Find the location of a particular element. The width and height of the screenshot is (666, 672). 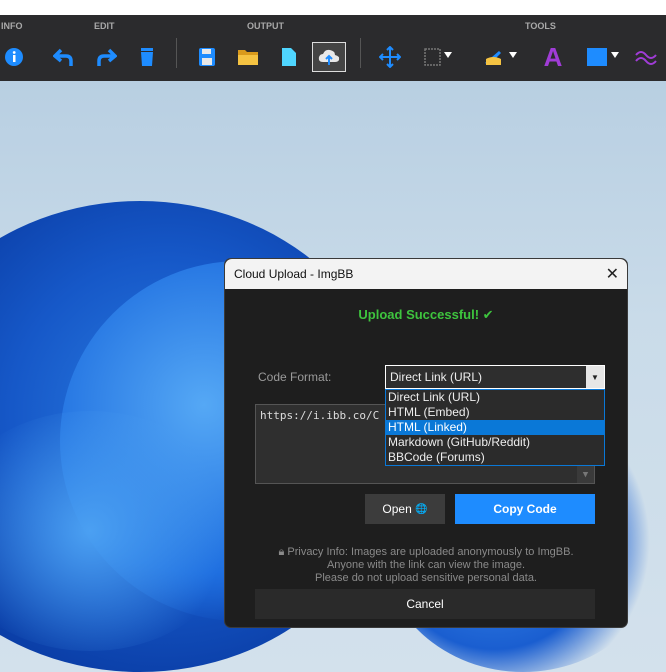

group-label-output: OUTPUT is located at coordinates (265, 26).